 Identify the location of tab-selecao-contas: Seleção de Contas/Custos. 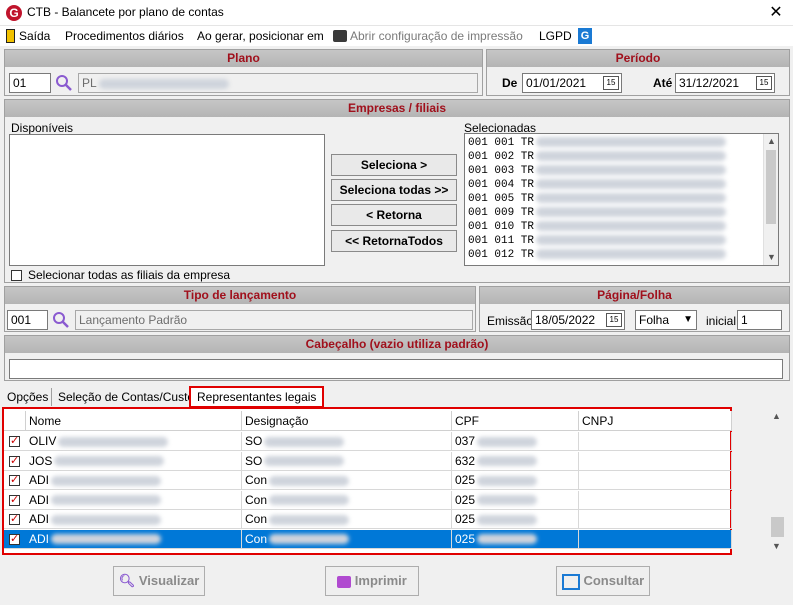
(130, 397).